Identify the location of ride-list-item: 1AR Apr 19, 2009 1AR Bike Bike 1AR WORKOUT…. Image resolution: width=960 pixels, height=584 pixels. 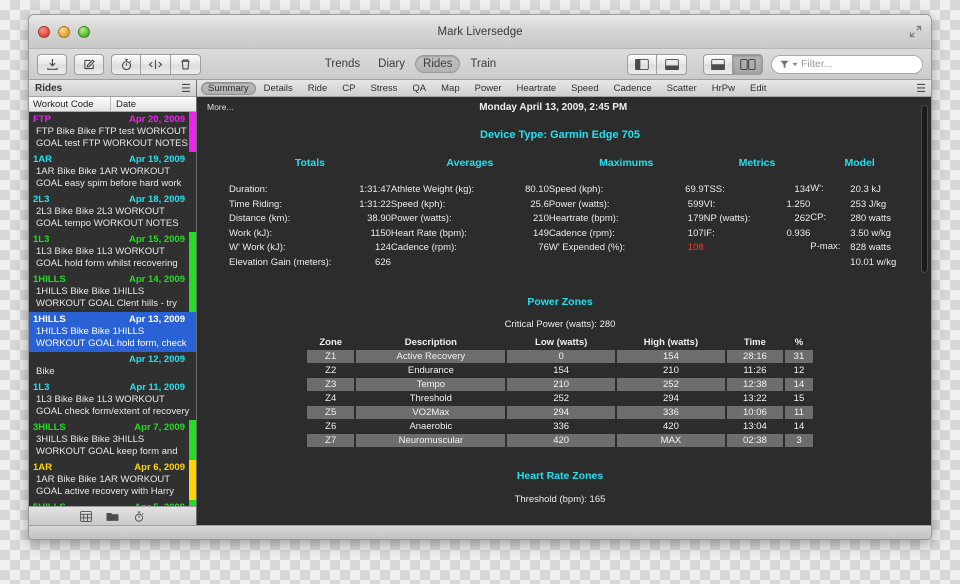
(112, 172).